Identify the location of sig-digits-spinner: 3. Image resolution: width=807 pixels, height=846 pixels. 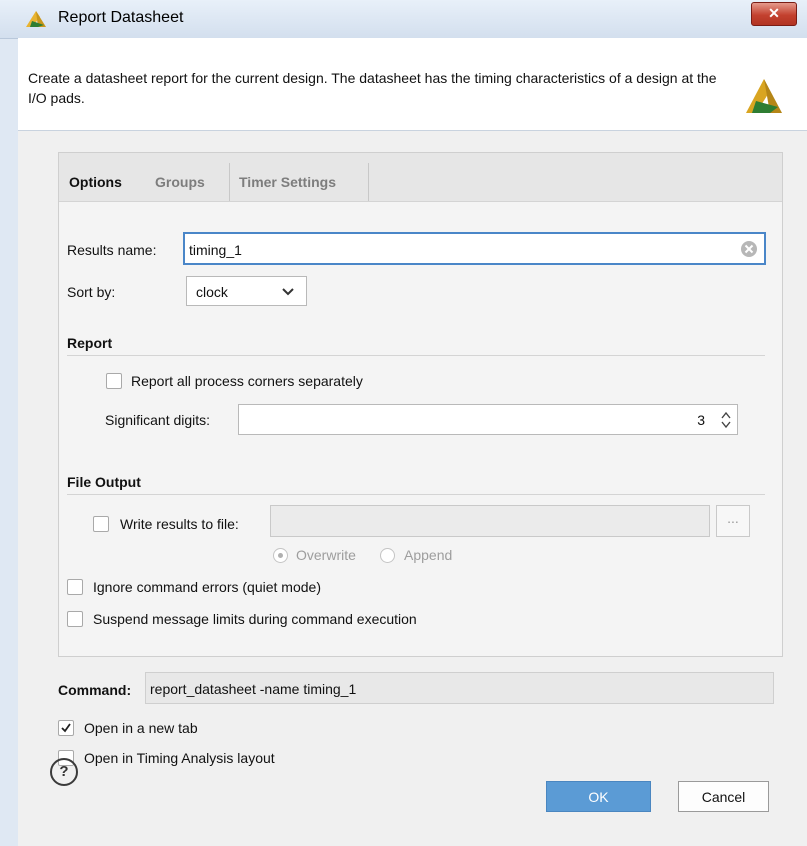
(488, 419).